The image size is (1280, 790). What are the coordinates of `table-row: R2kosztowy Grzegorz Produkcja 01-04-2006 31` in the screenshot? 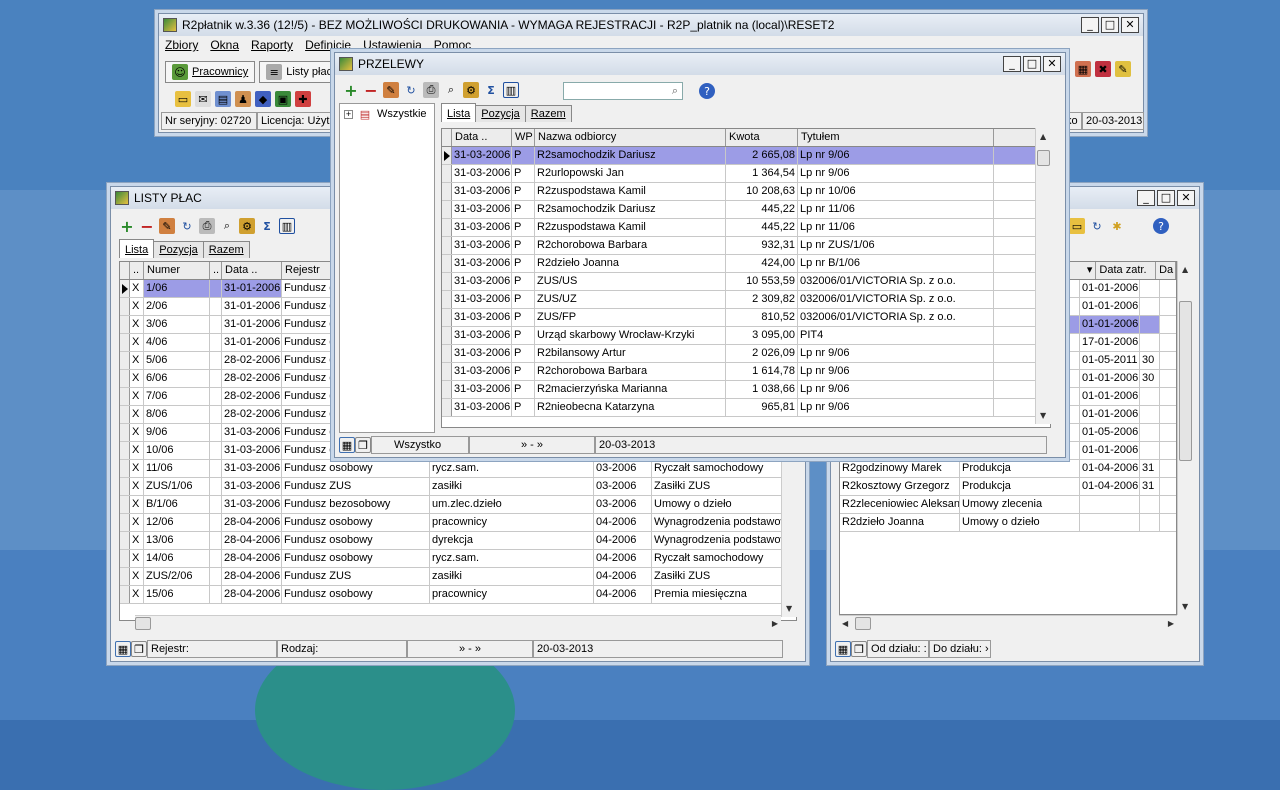 It's located at (1008, 487).